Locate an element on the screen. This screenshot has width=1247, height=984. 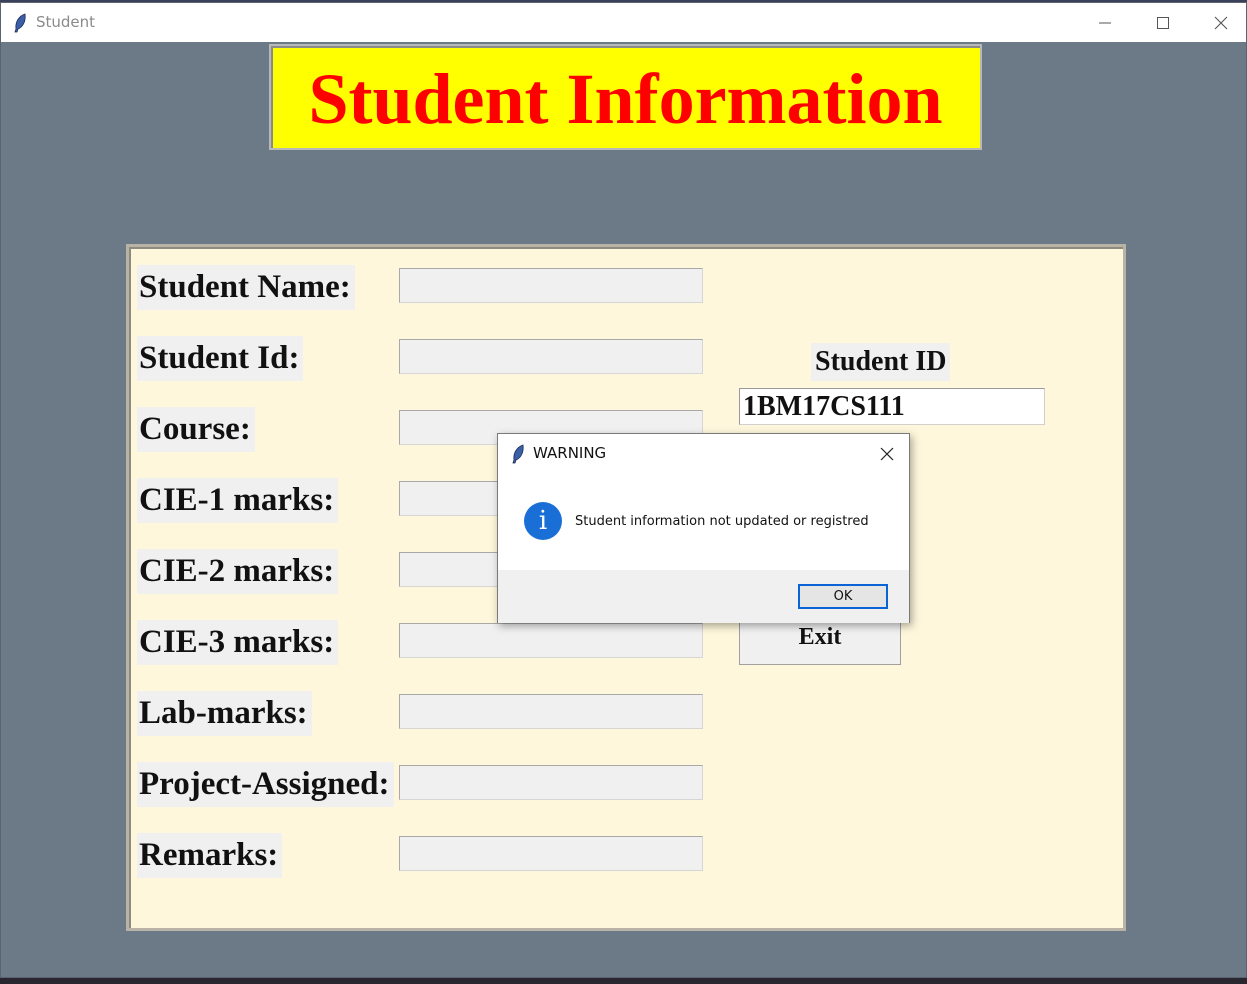
minimize-button is located at coordinates (1105, 22).